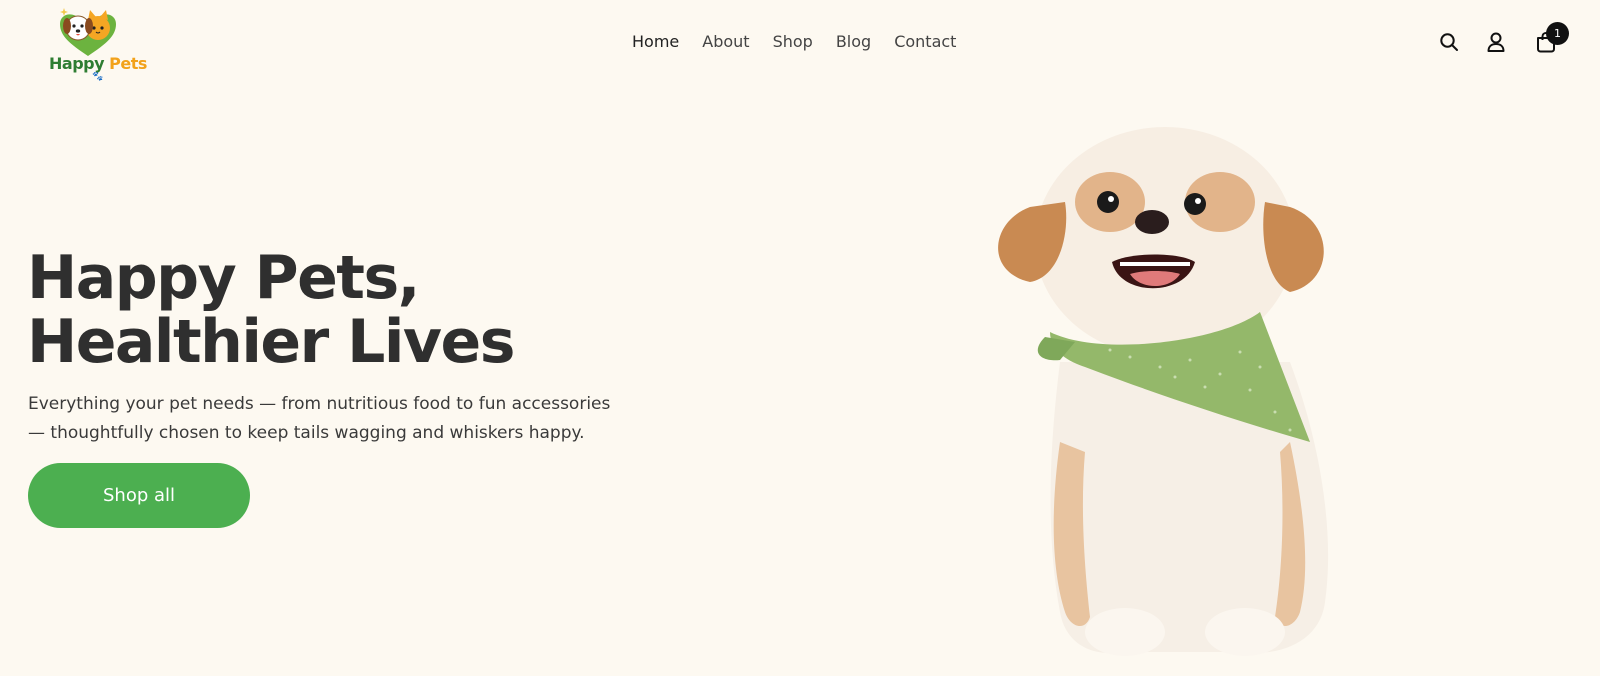  I want to click on shop-all-button: Shop all, so click(139, 495).